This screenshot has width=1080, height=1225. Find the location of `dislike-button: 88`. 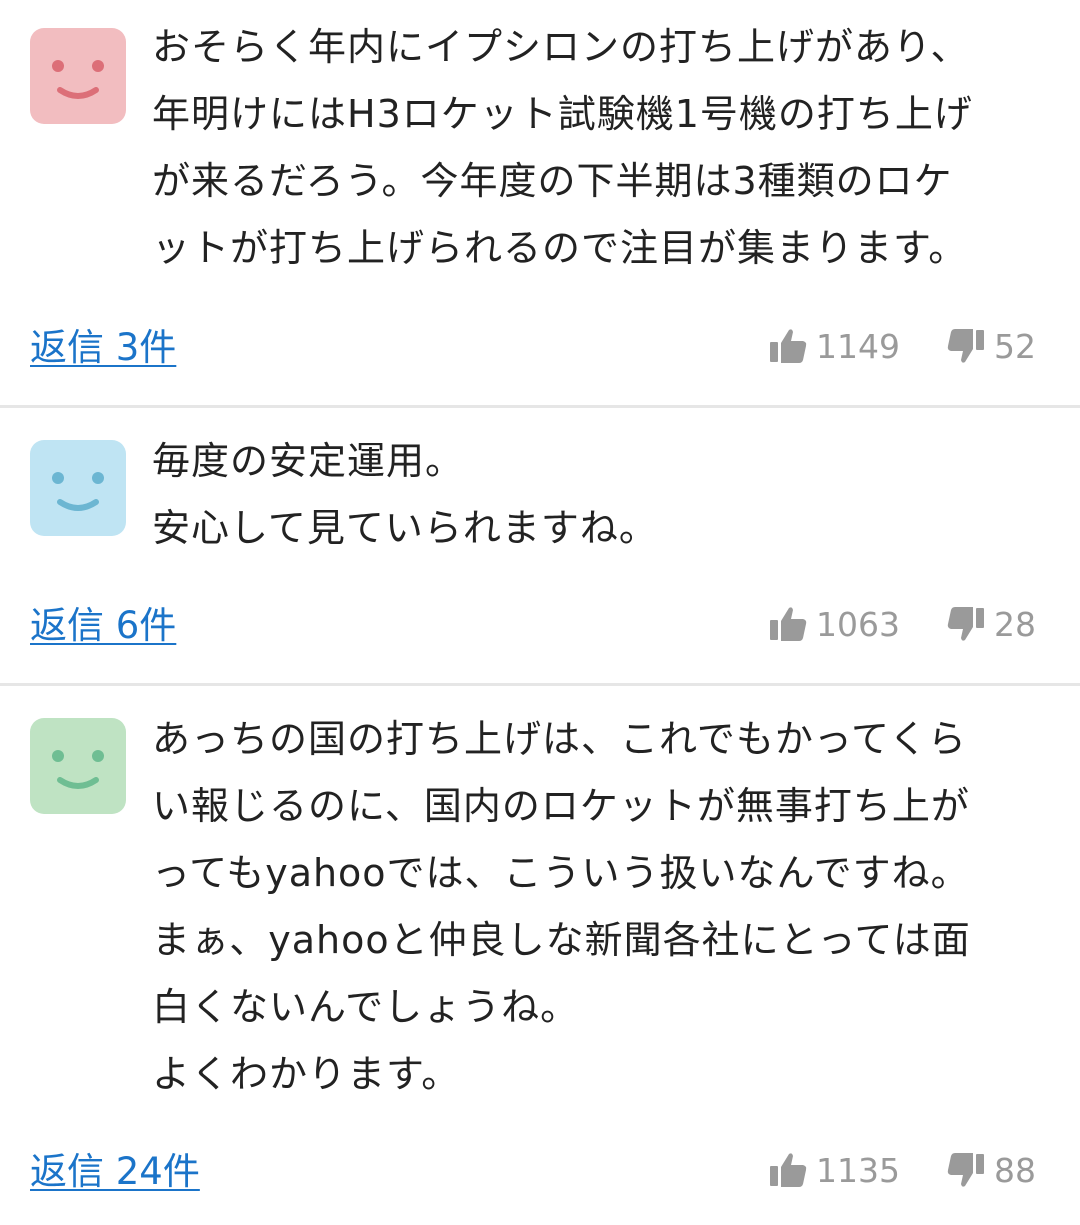

dislike-button: 88 is located at coordinates (991, 1170).